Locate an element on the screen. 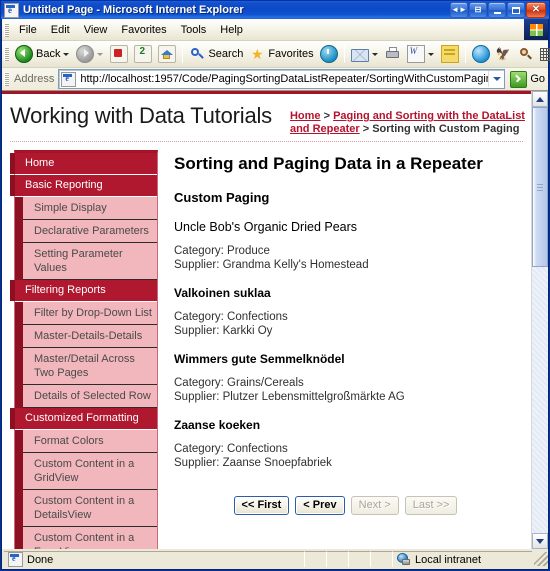 The image size is (550, 571). sidebar-item-label: Details of Selected Row is located at coordinates (90, 396).